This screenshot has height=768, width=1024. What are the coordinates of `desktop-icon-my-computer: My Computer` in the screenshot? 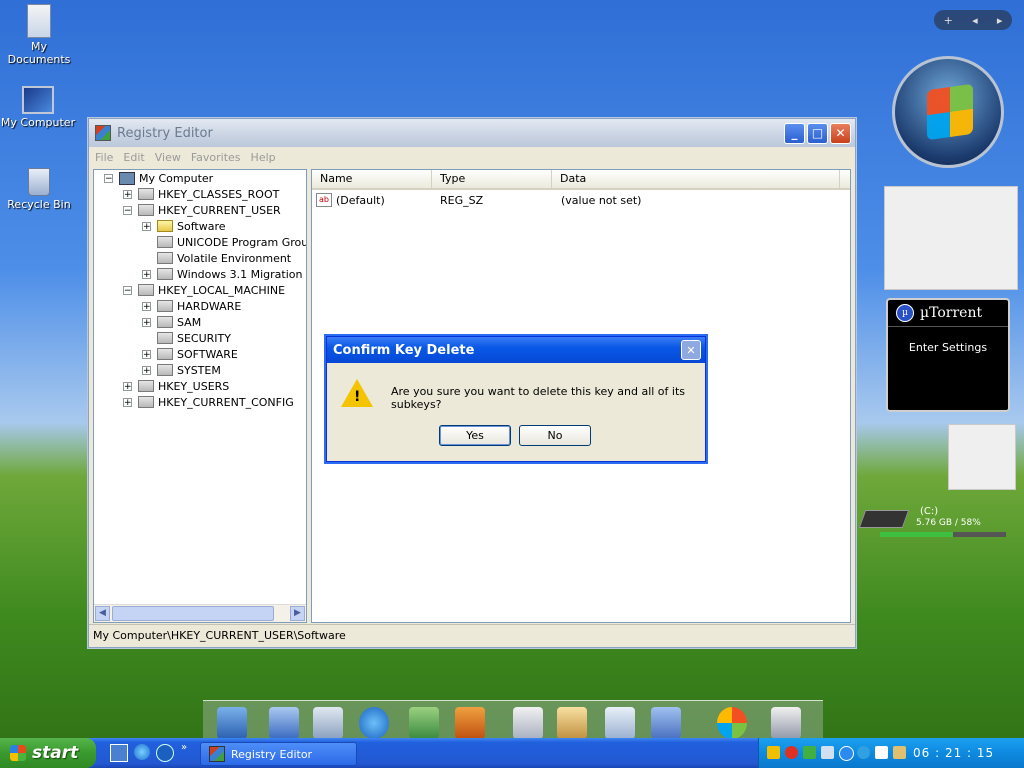 It's located at (39, 107).